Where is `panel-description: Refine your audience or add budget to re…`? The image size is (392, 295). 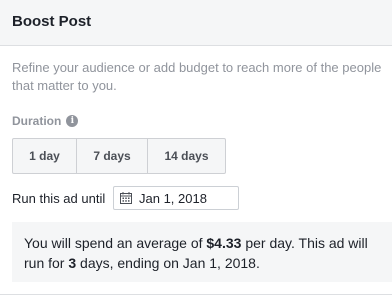
panel-description: Refine your audience or add budget to re… is located at coordinates (197, 76).